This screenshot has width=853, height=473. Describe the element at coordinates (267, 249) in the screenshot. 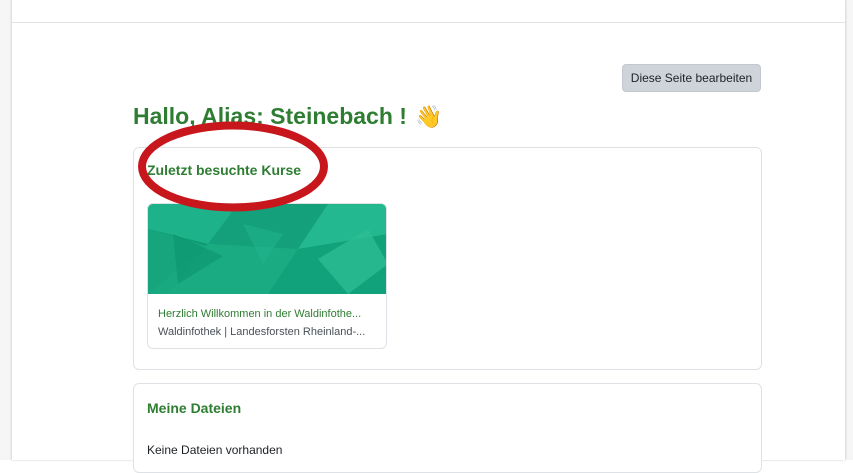

I see `course-image` at that location.